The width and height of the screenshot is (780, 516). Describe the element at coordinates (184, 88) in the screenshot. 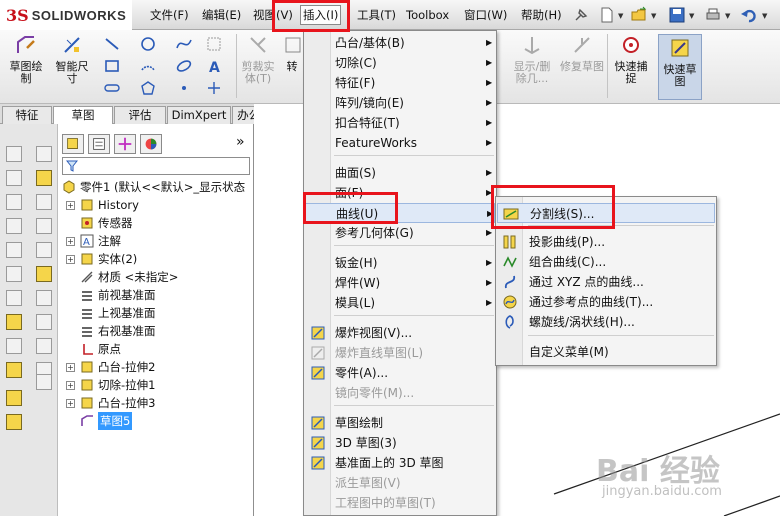

I see `point-icon` at that location.